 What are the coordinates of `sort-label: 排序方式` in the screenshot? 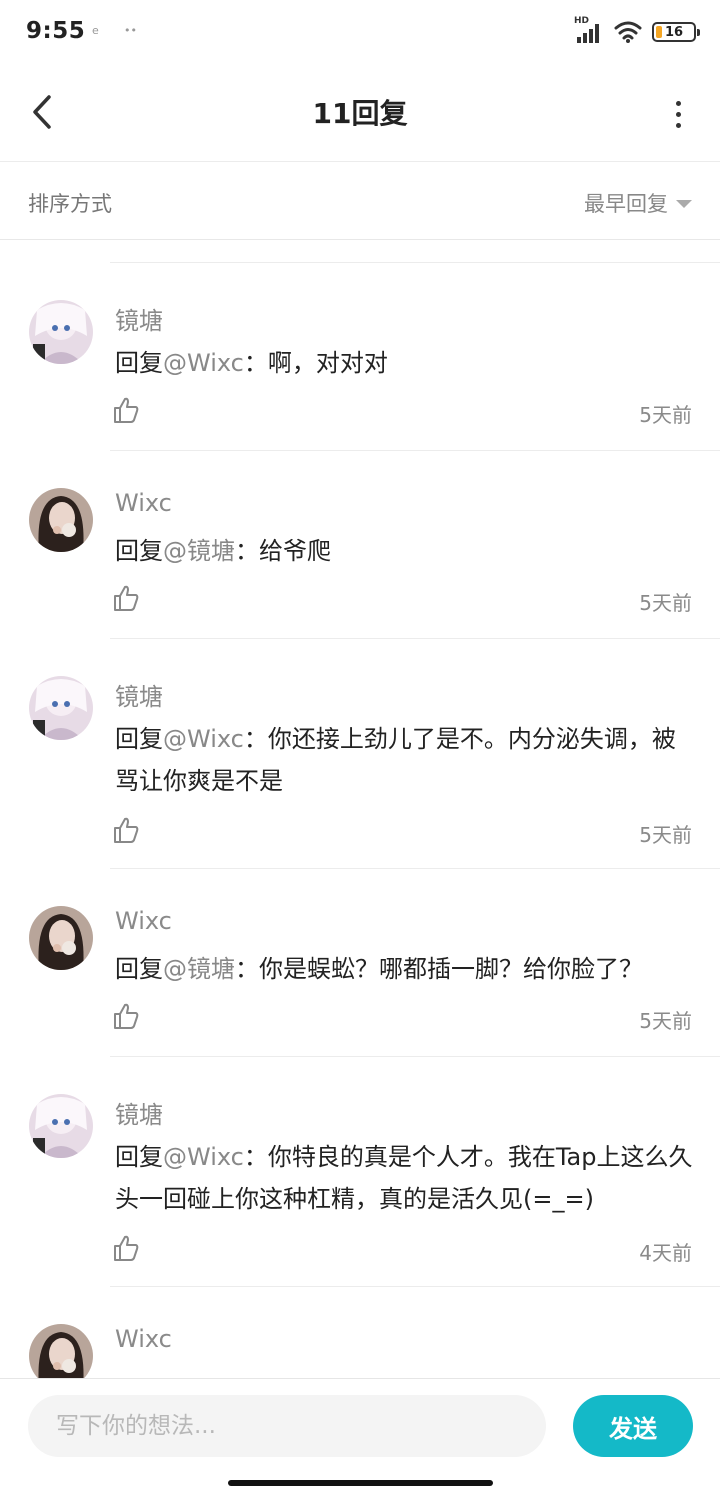 It's located at (70, 204).